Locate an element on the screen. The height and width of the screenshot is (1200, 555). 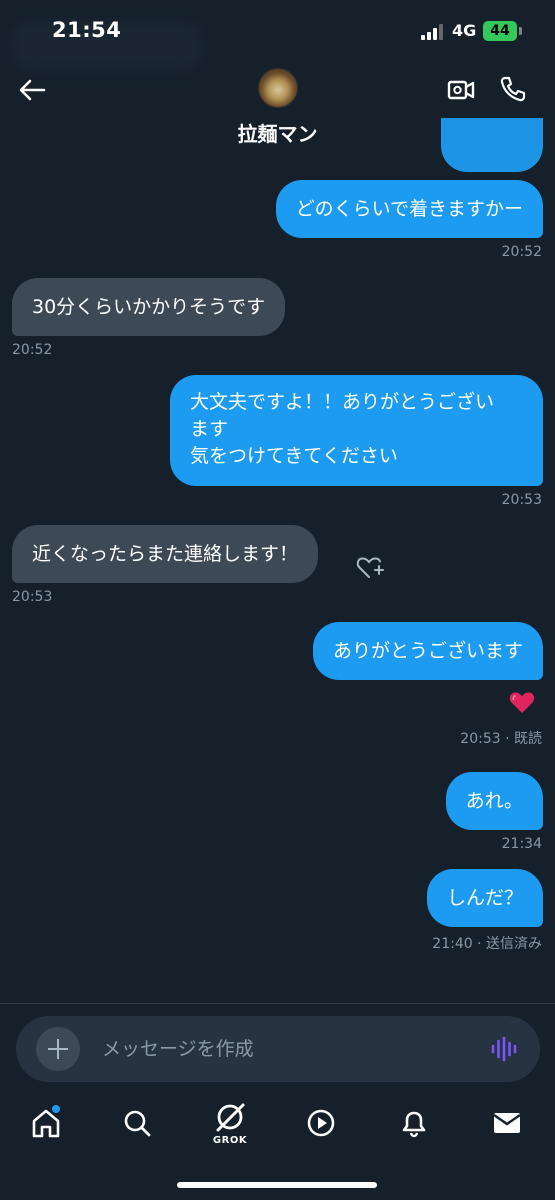
message-composer is located at coordinates (278, 1049).